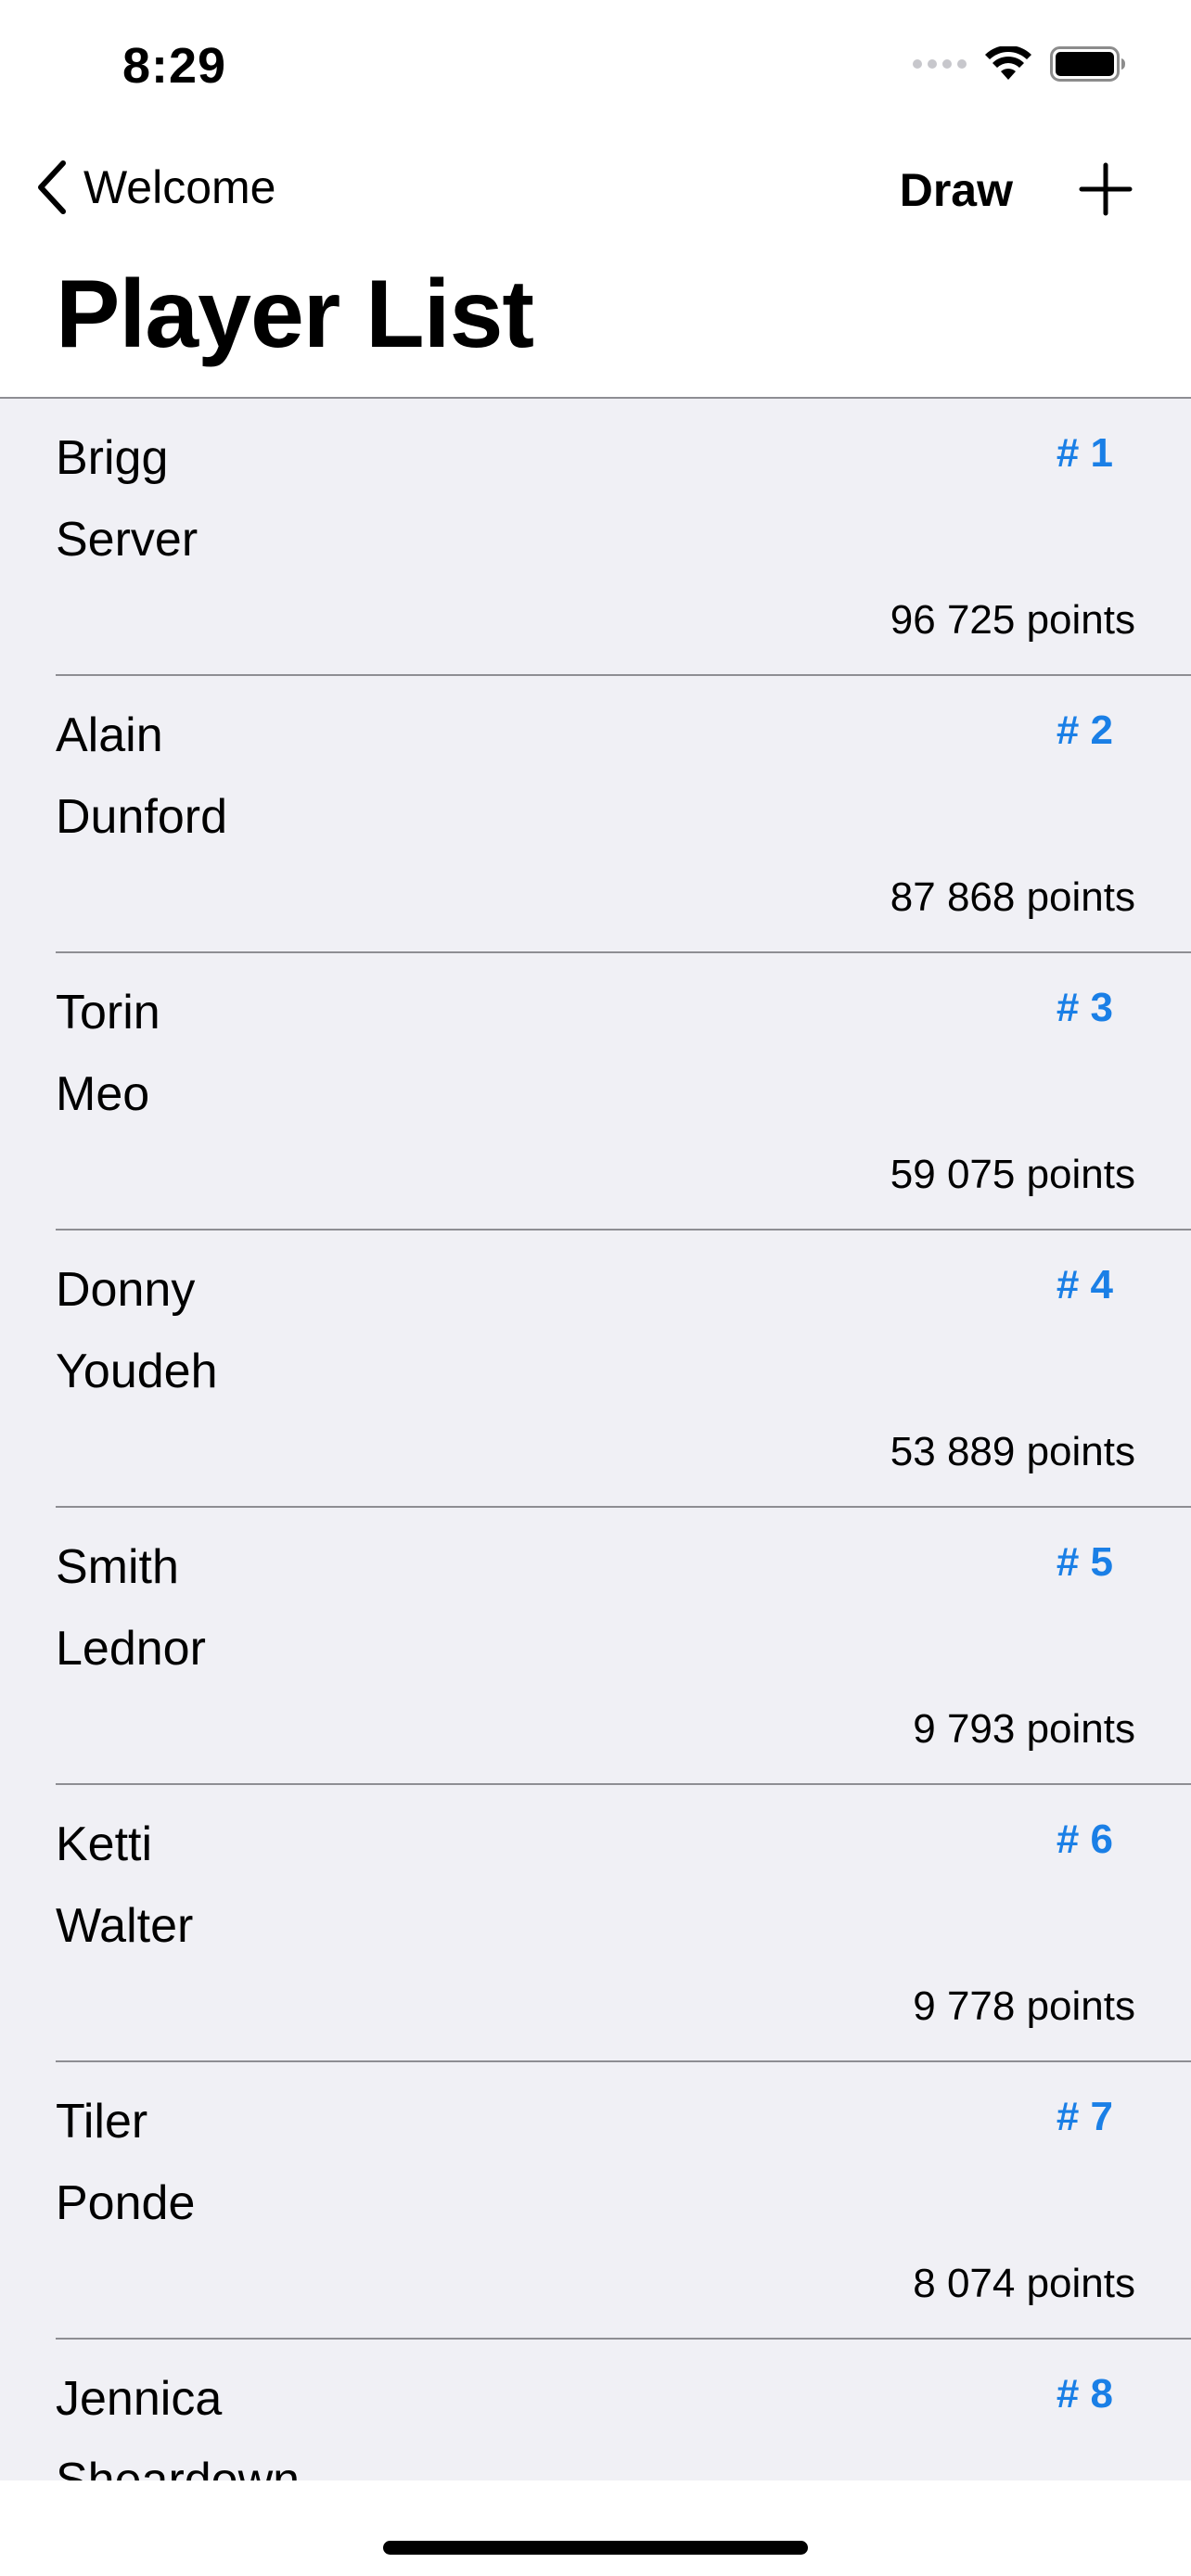 The width and height of the screenshot is (1191, 2576). I want to click on player-rank: # 3, so click(1084, 1008).